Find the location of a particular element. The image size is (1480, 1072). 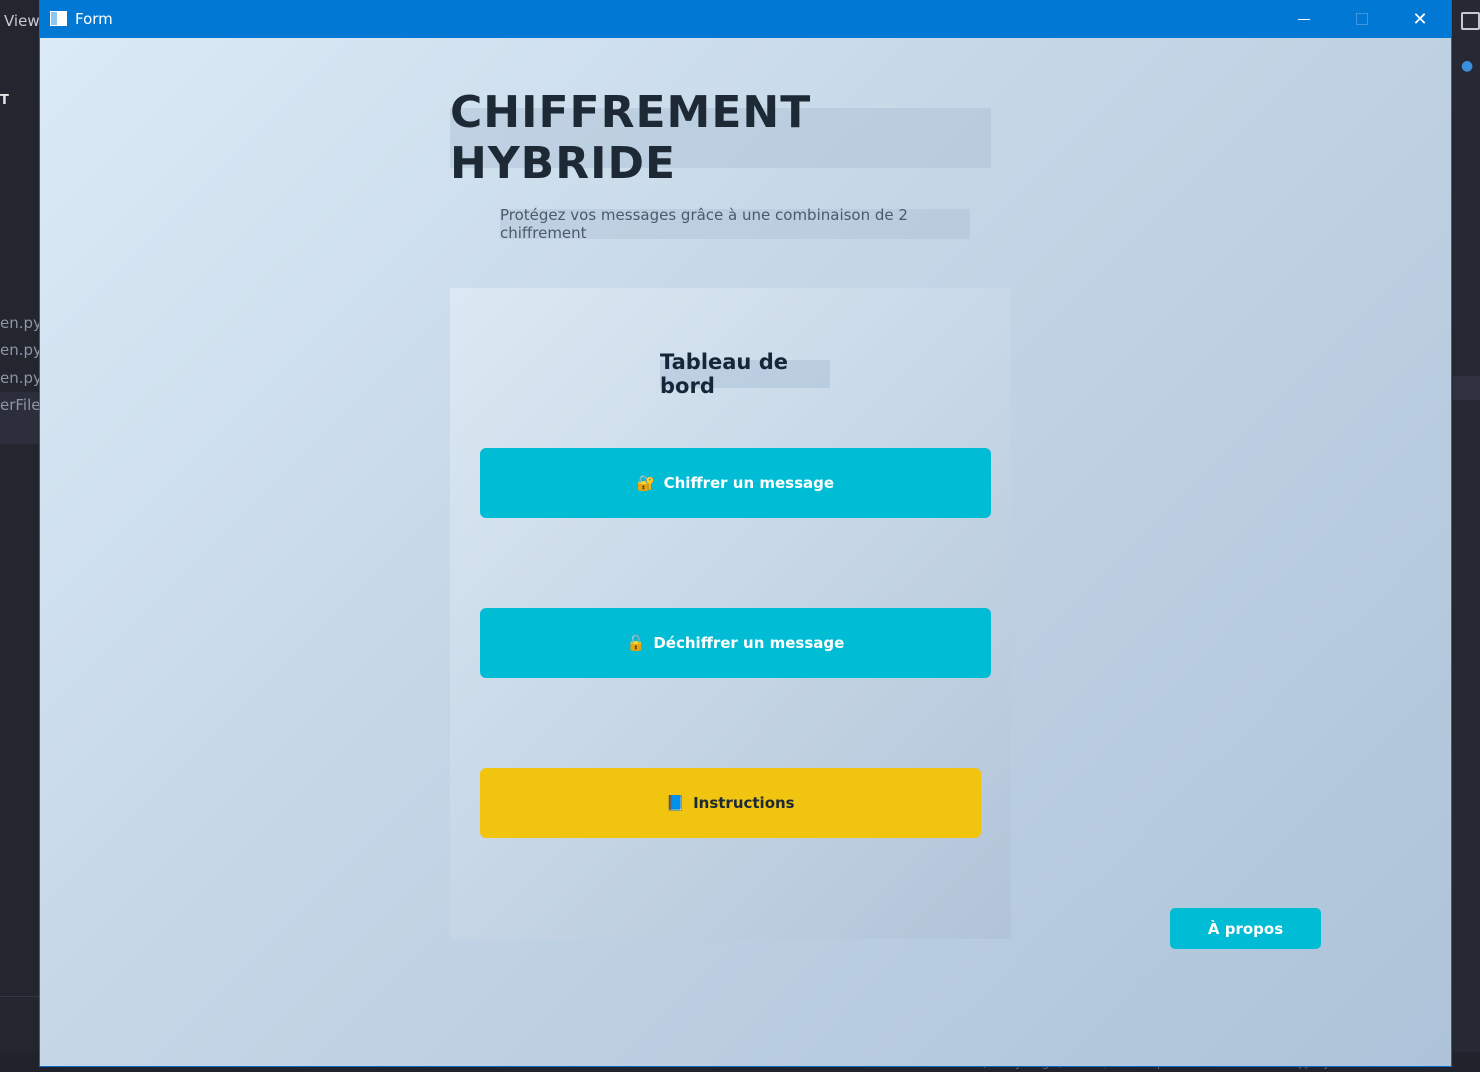

encrypt-message-button: 🔐 Chiffrer un message is located at coordinates (735, 483).